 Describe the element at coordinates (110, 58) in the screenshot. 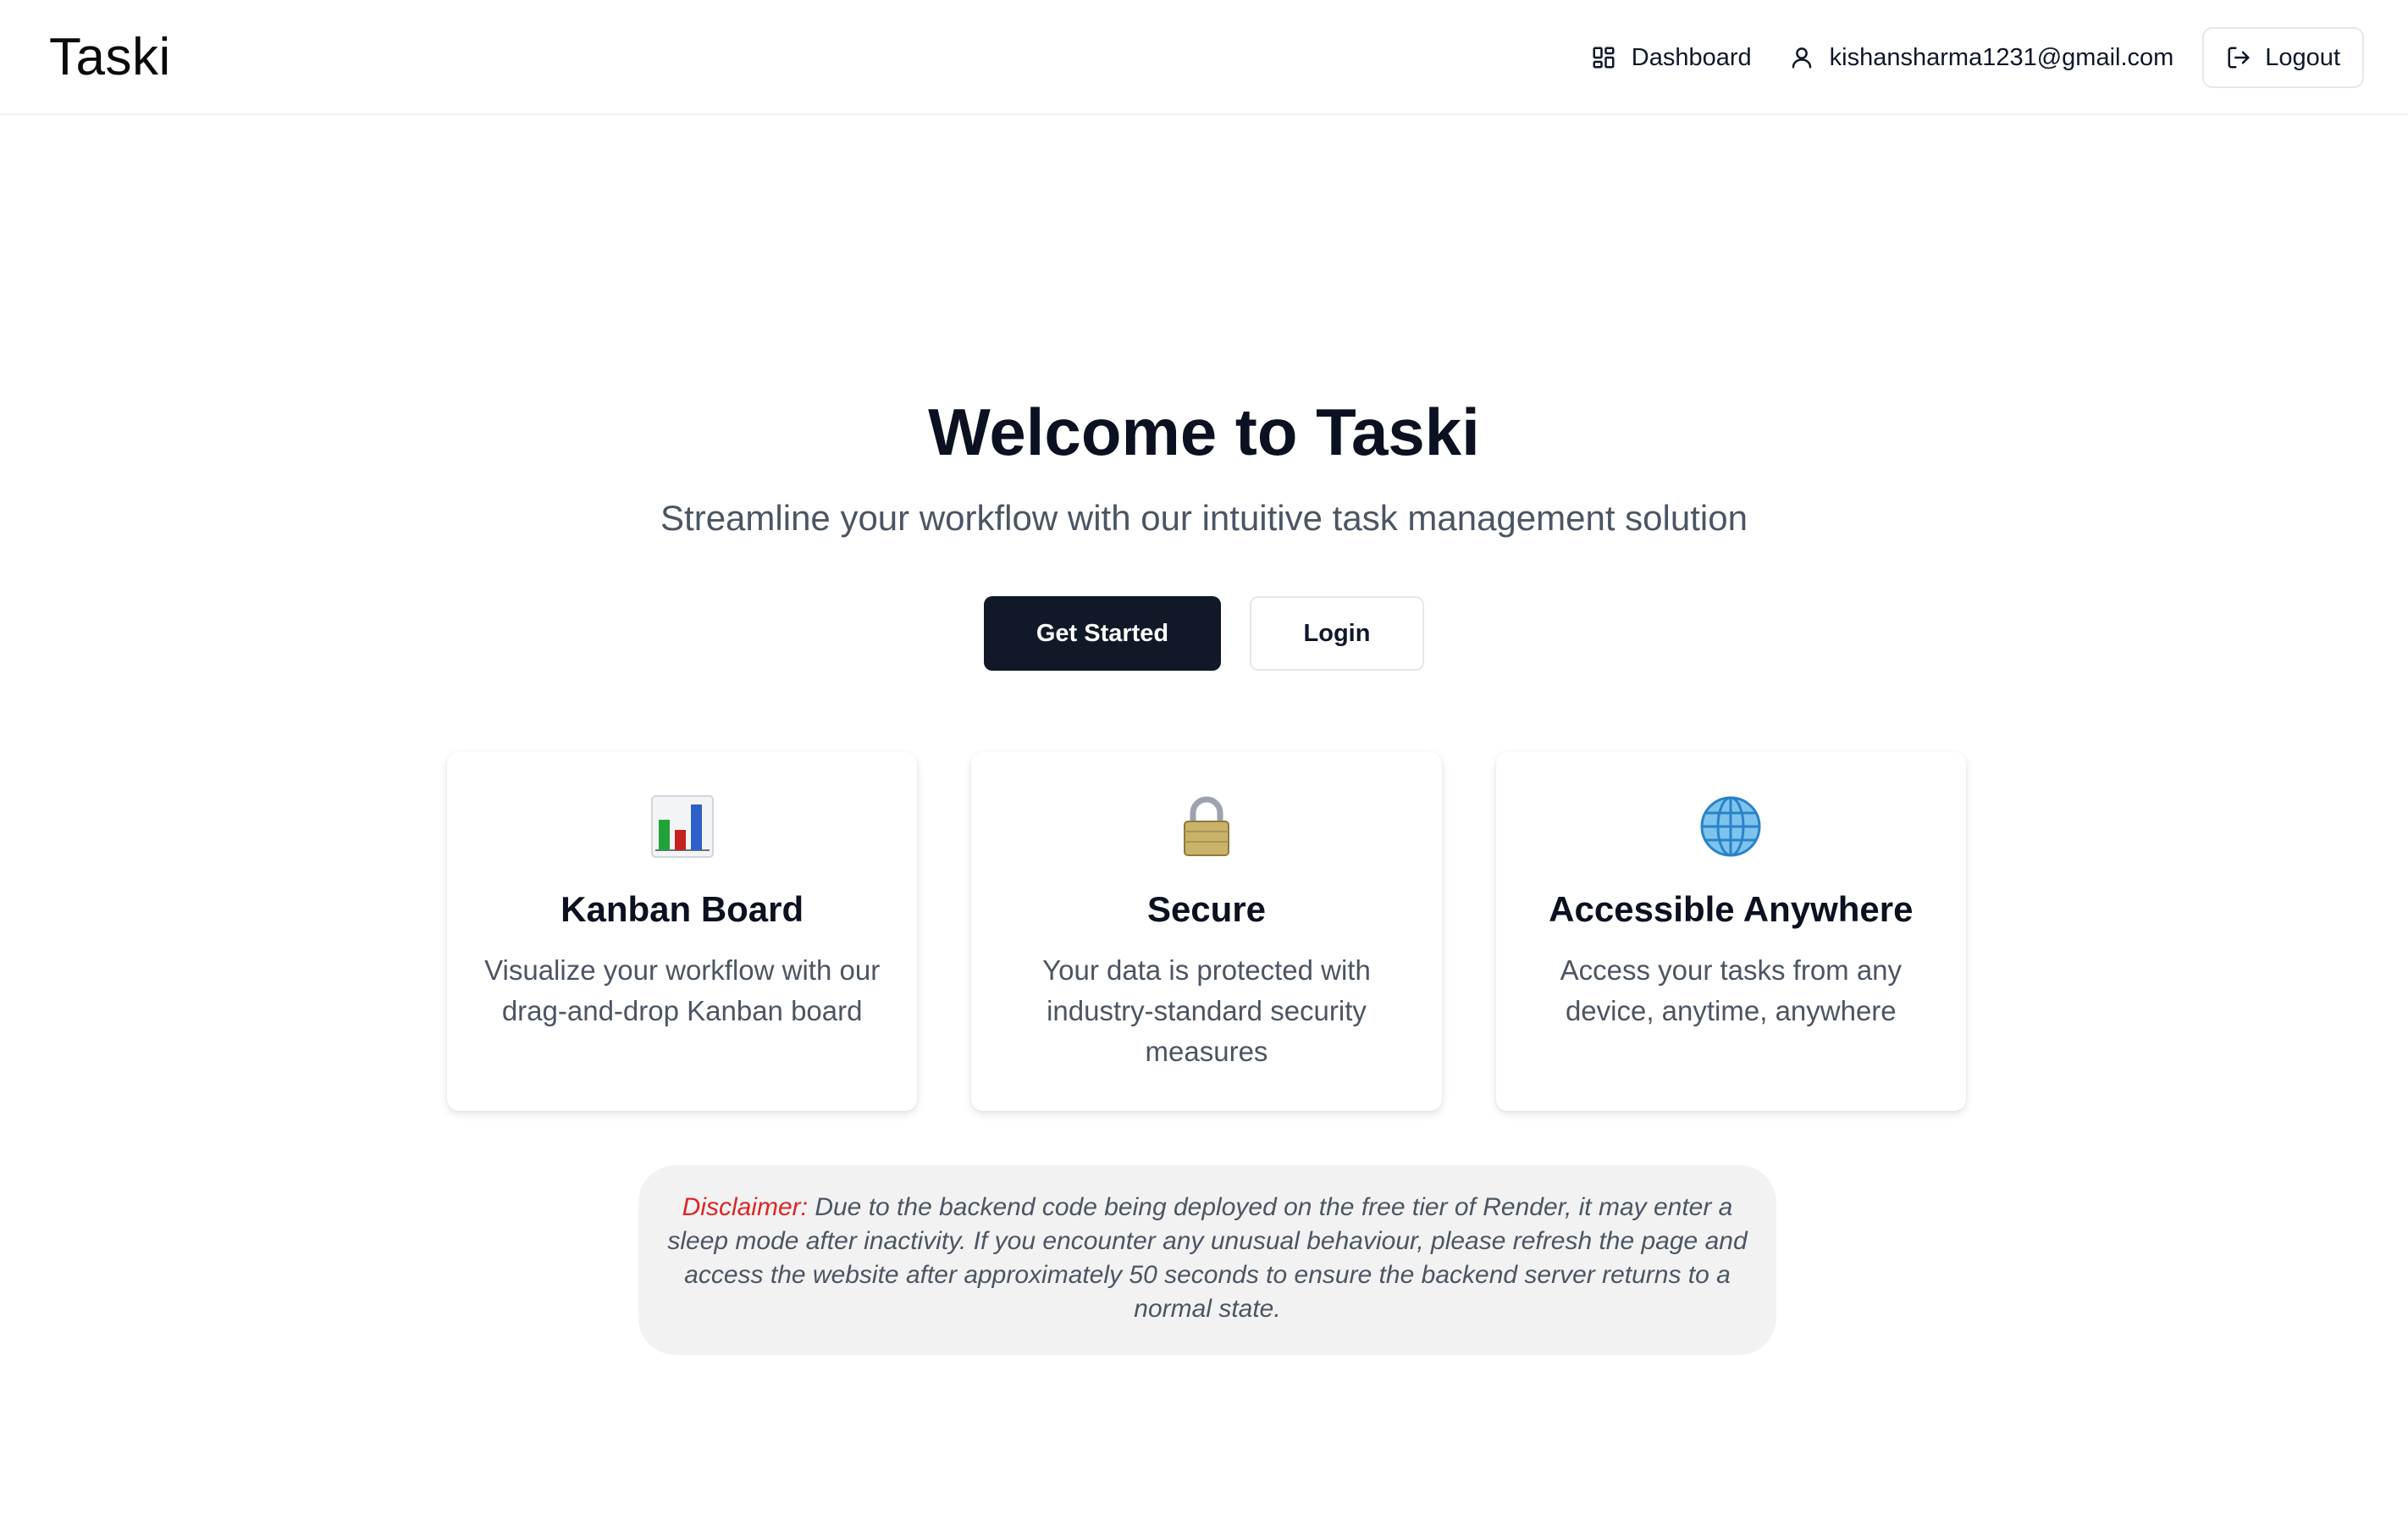

I see `brand-logo: Taski` at that location.